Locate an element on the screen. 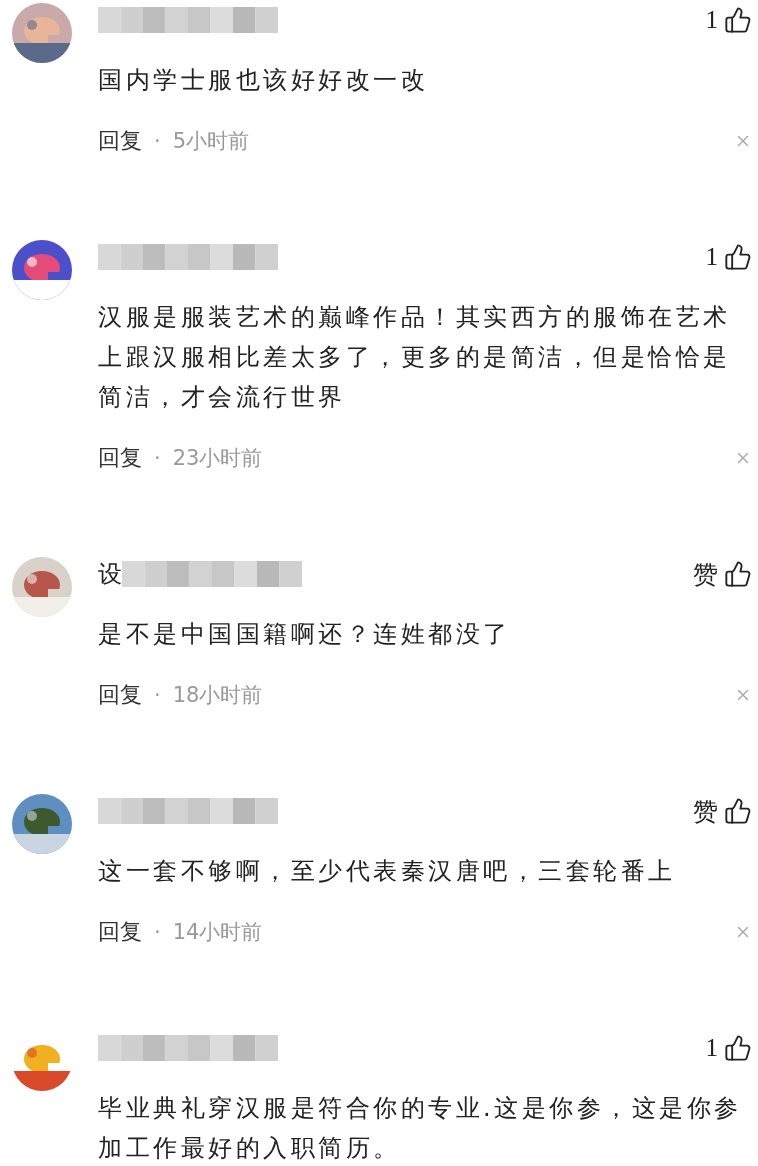 The width and height of the screenshot is (758, 1166). comment-text: 国内学士服也该好好改一改 is located at coordinates (263, 80).